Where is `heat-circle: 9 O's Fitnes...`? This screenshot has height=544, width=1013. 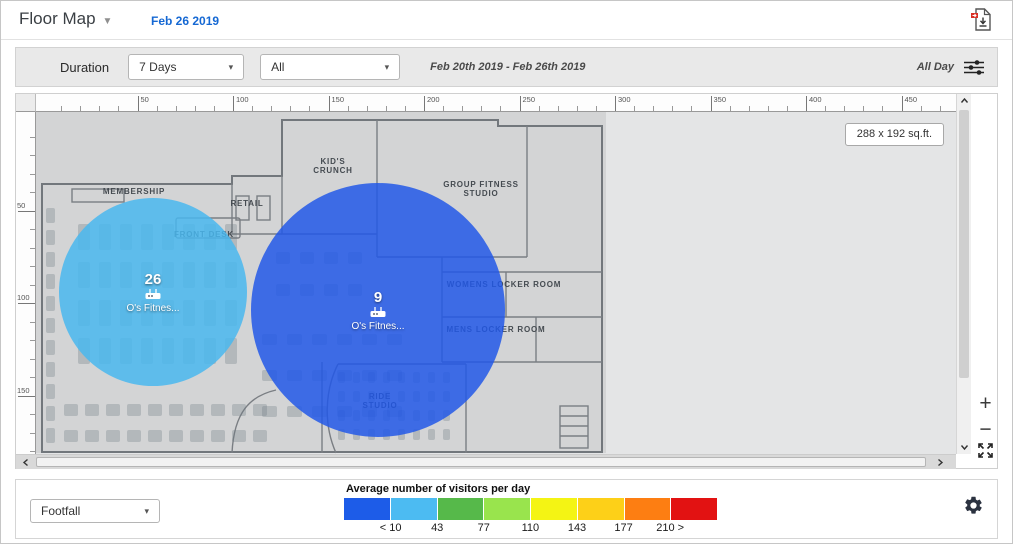 heat-circle: 9 O's Fitnes... is located at coordinates (378, 310).